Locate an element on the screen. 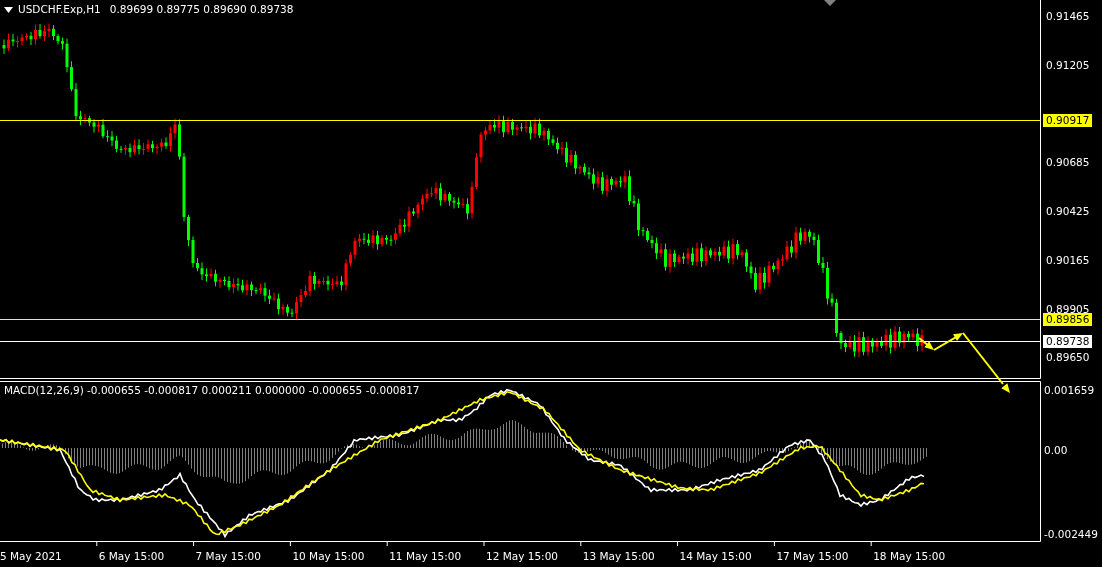  time-axis-label: 10 May 15:00 is located at coordinates (328, 556).